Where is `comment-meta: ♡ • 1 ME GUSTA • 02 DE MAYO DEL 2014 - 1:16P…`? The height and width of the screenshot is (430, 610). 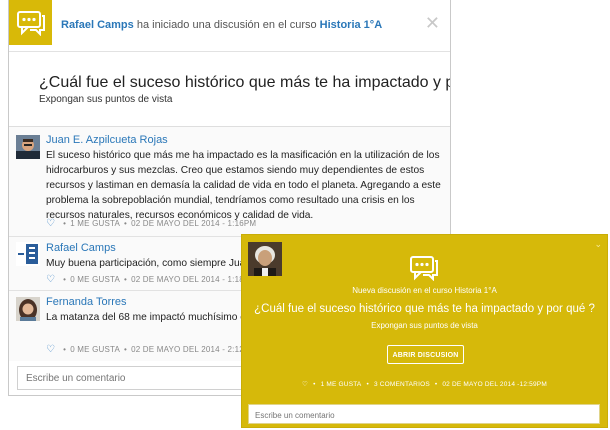
comment-meta: ♡ • 1 ME GUSTA • 02 DE MAYO DEL 2014 - 1:16P… is located at coordinates (151, 223).